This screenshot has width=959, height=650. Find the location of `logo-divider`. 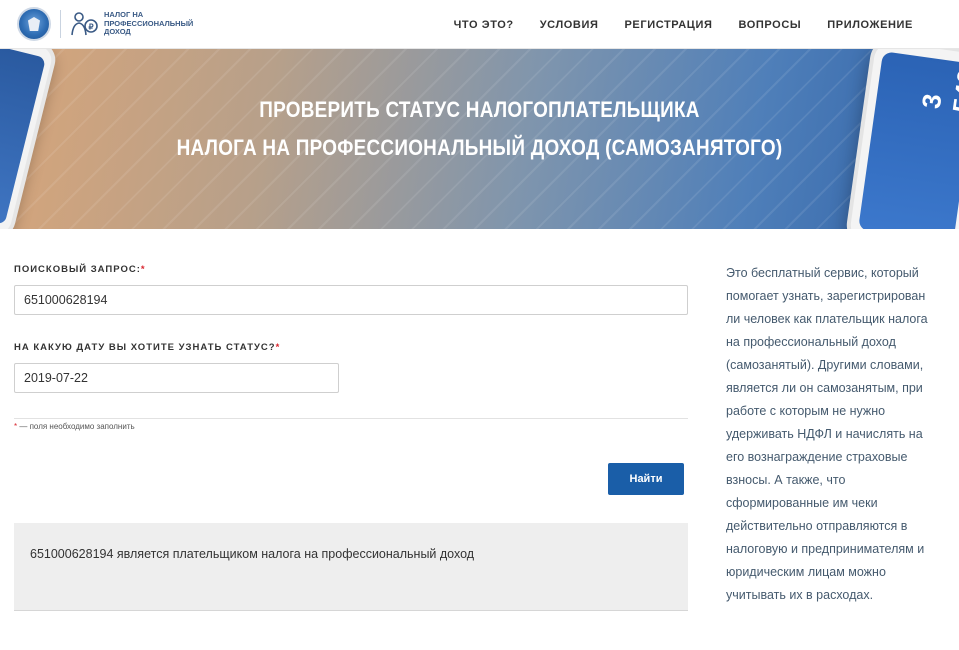

logo-divider is located at coordinates (60, 24).